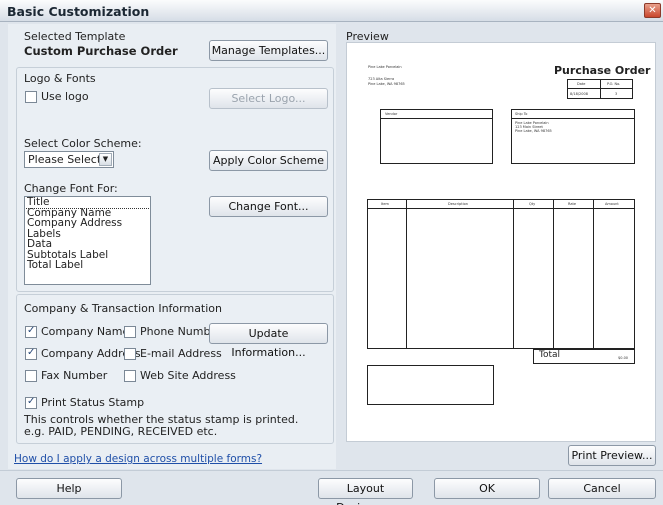  What do you see at coordinates (616, 94) in the screenshot?
I see `preview-po-value: 3` at bounding box center [616, 94].